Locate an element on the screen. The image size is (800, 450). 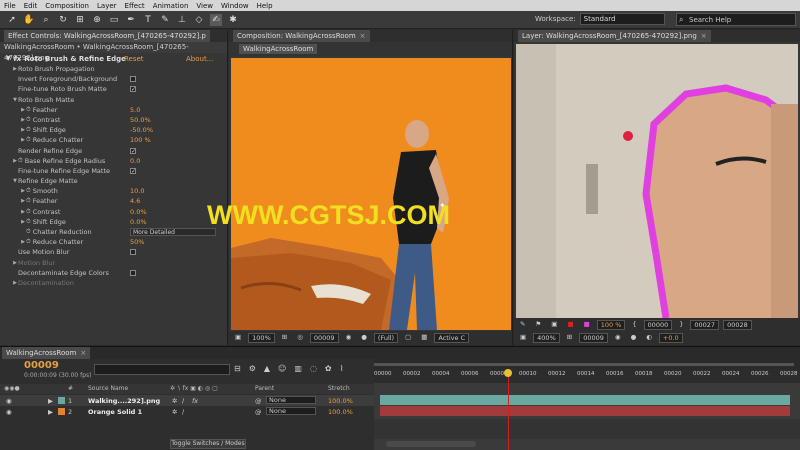
work-area-bar is located at coordinates (587, 364).